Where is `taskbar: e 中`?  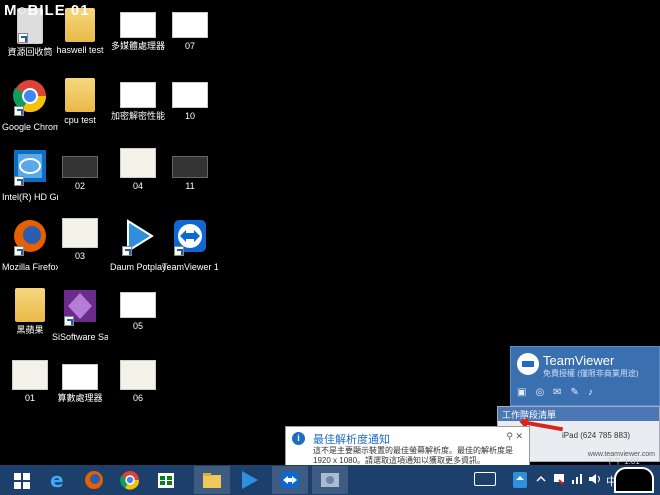 taskbar: e 中 is located at coordinates (330, 480).